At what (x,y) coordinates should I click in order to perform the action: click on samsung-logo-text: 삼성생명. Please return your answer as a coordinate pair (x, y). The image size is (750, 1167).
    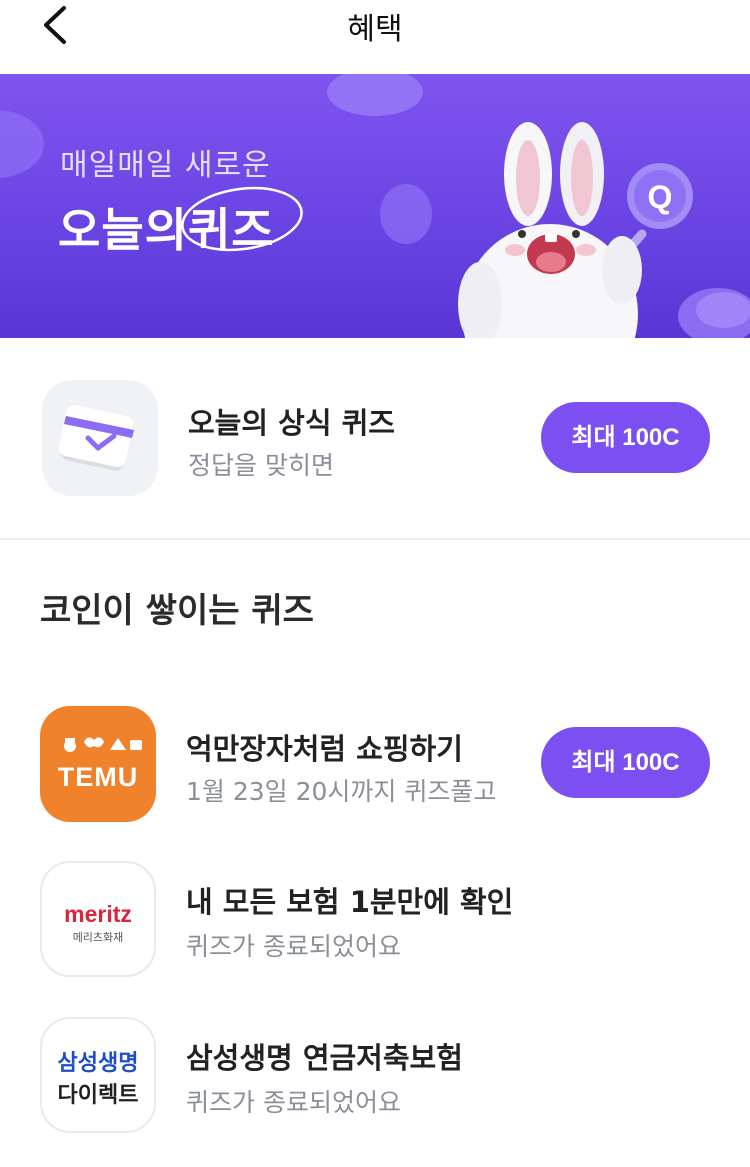
    Looking at the image, I should click on (98, 1063).